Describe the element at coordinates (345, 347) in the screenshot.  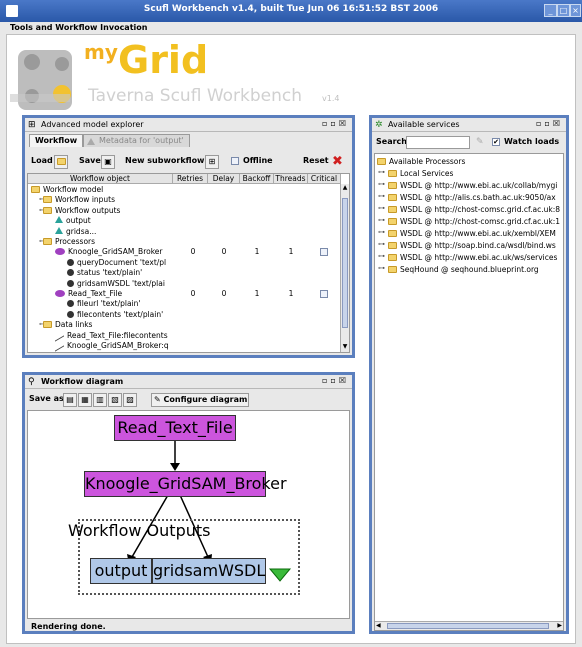
I see `scroll-down-icon: ▼` at that location.